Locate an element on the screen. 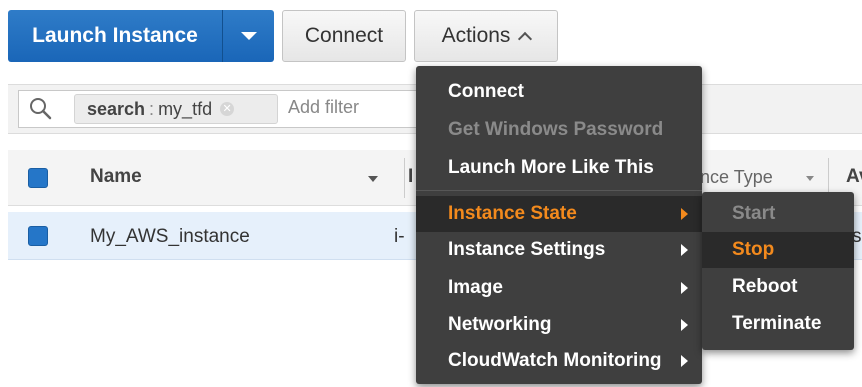  menu-item-label: Connect is located at coordinates (486, 91).